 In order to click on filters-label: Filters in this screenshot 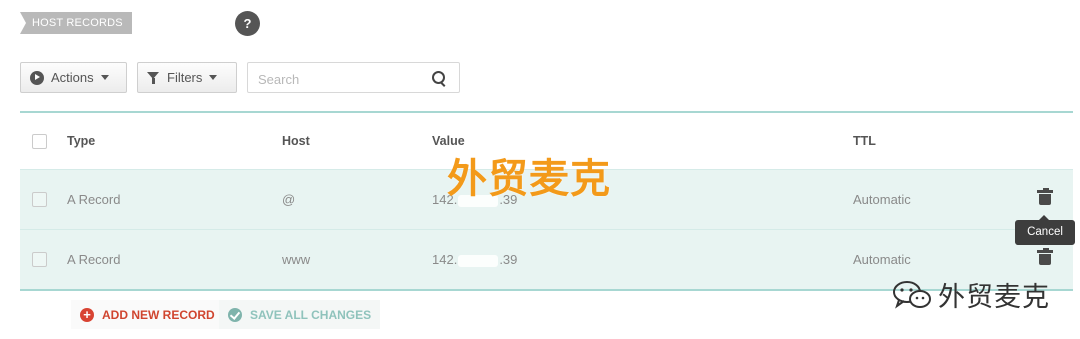, I will do `click(185, 77)`.